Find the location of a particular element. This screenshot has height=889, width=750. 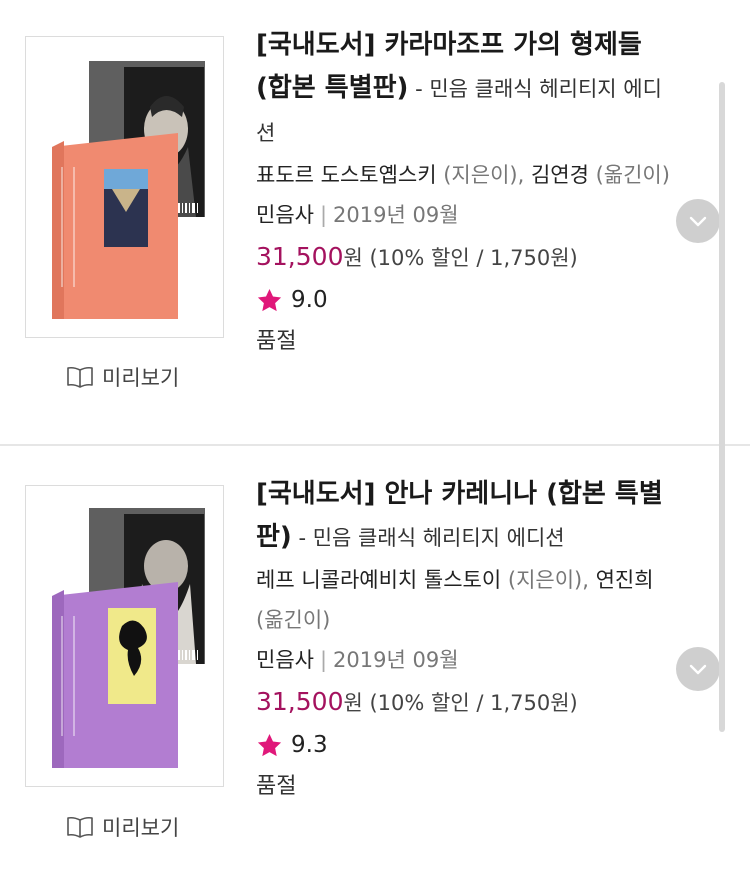

rating: 9.3 is located at coordinates (466, 745).